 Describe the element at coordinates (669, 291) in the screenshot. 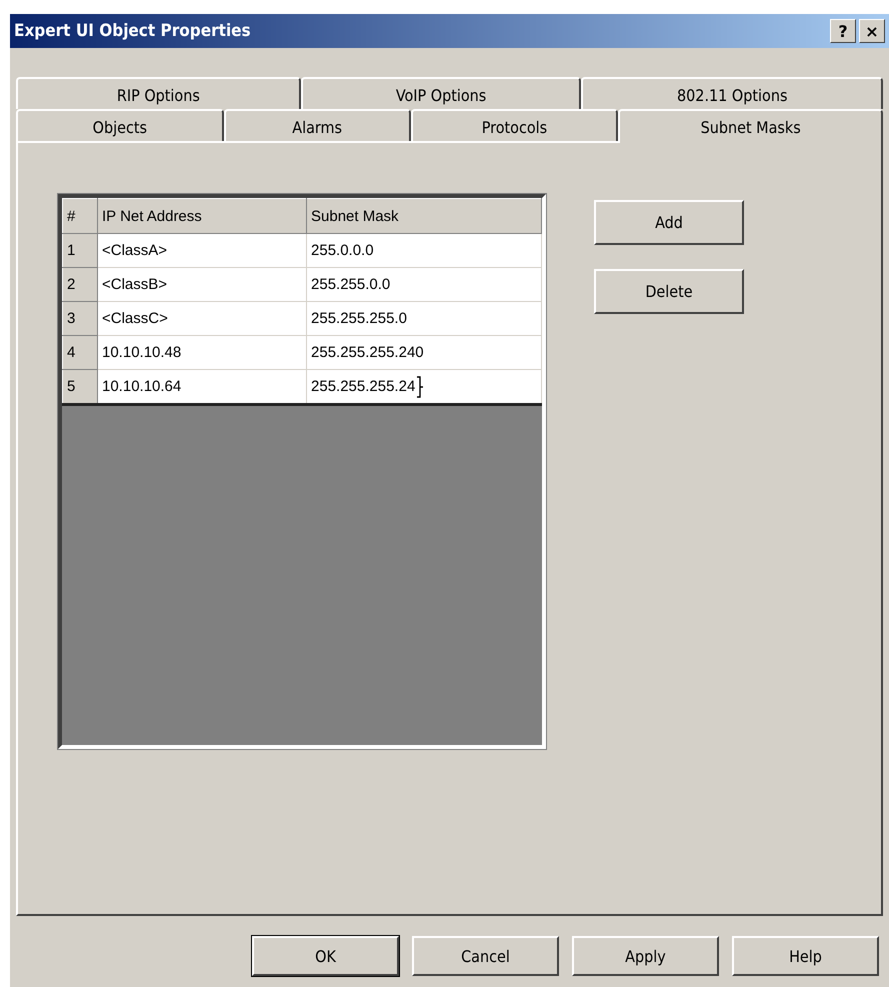

I see `delete-button: Delete` at that location.